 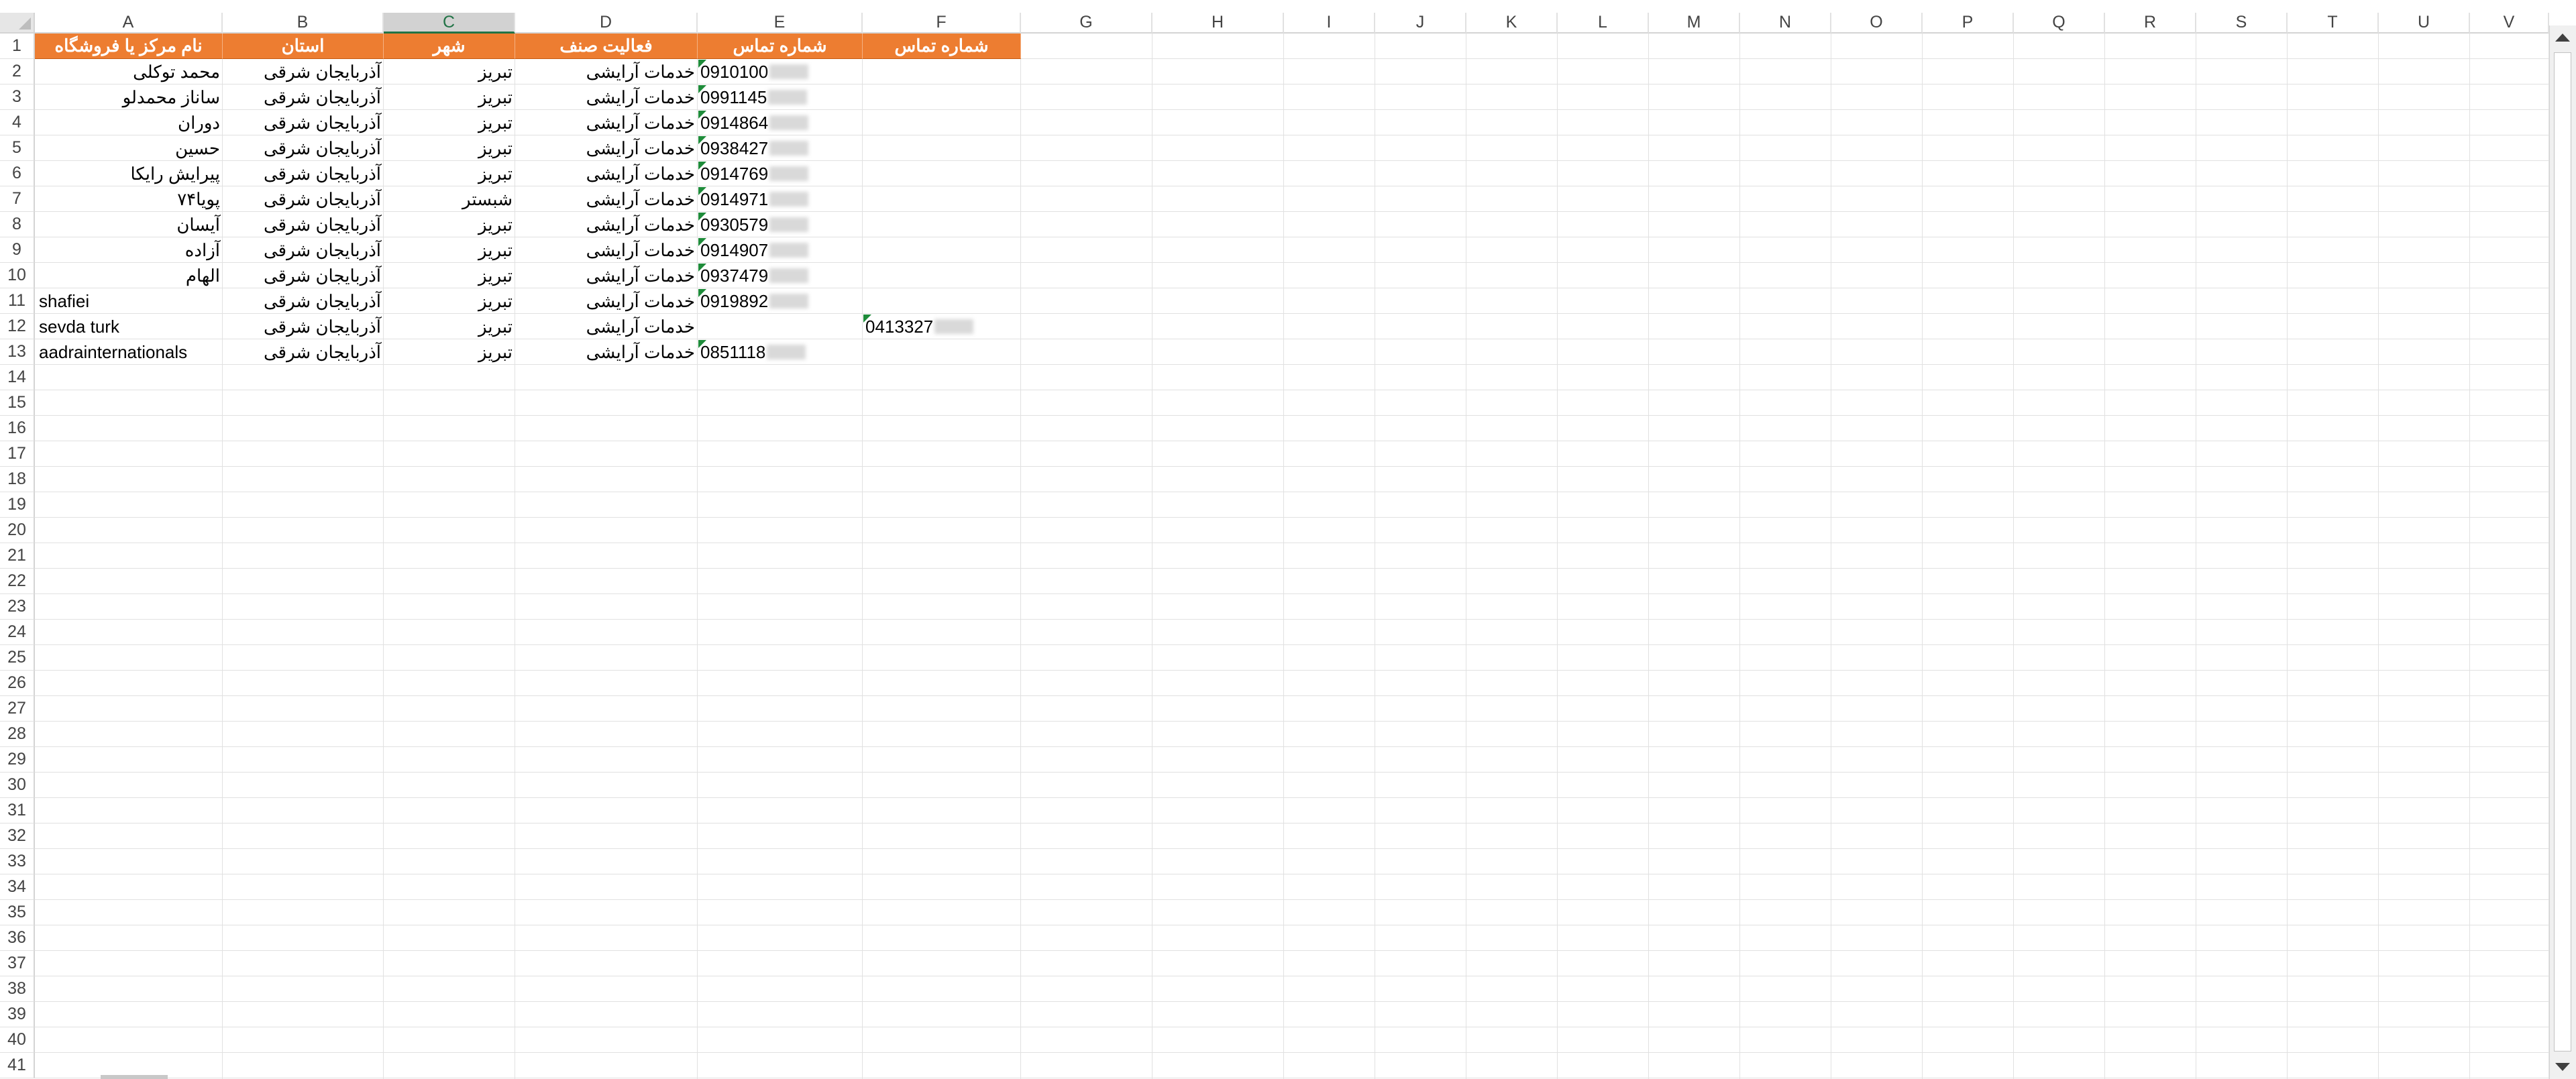 What do you see at coordinates (780, 352) in the screenshot?
I see `cell-phone-1: 0851118` at bounding box center [780, 352].